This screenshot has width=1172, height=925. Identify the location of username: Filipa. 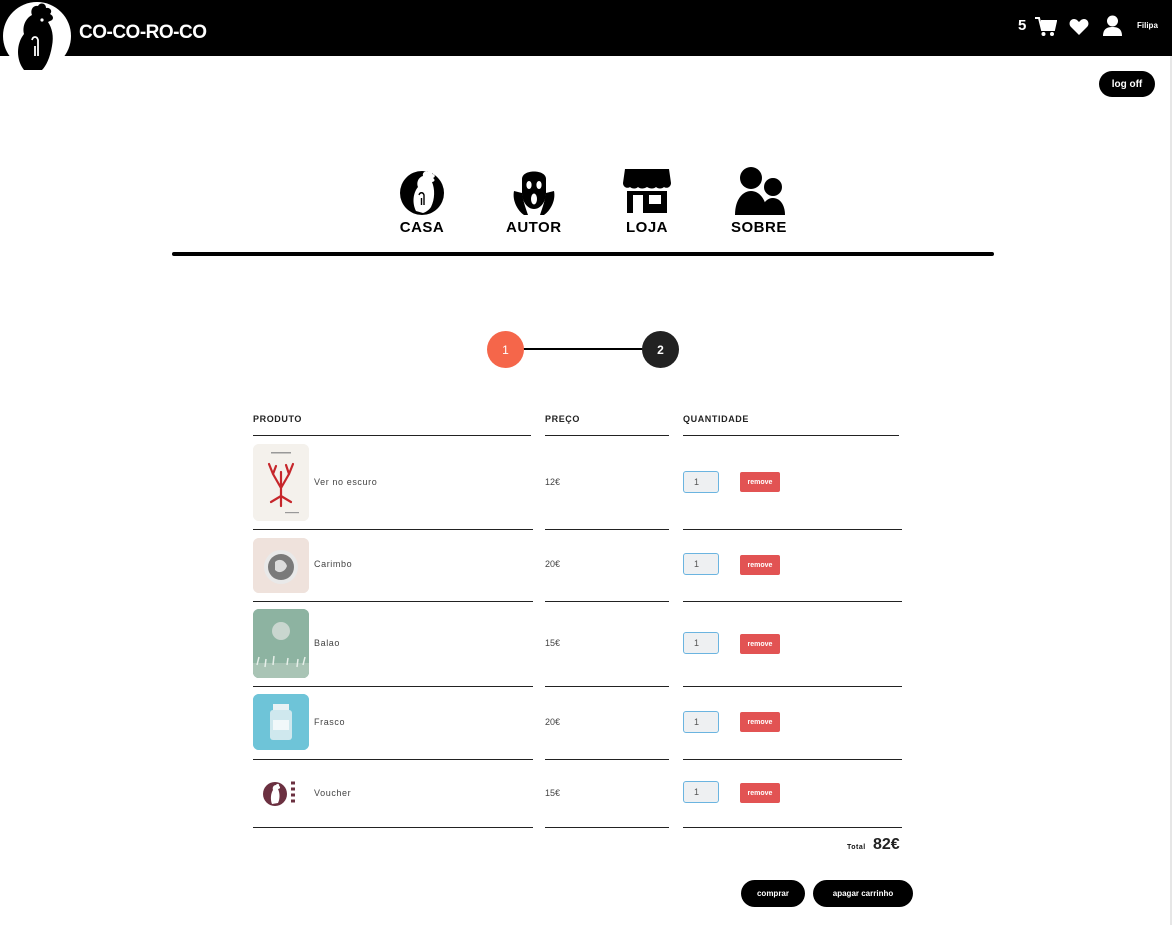
(1147, 25).